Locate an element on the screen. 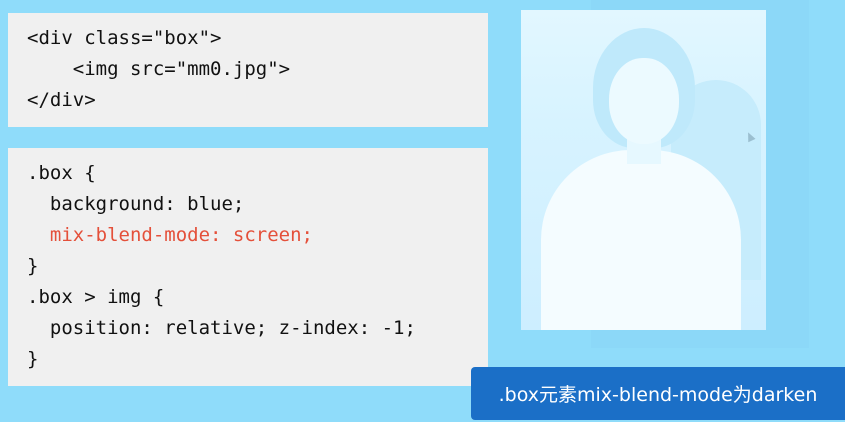  code-line: background: blue; is located at coordinates (136, 204).